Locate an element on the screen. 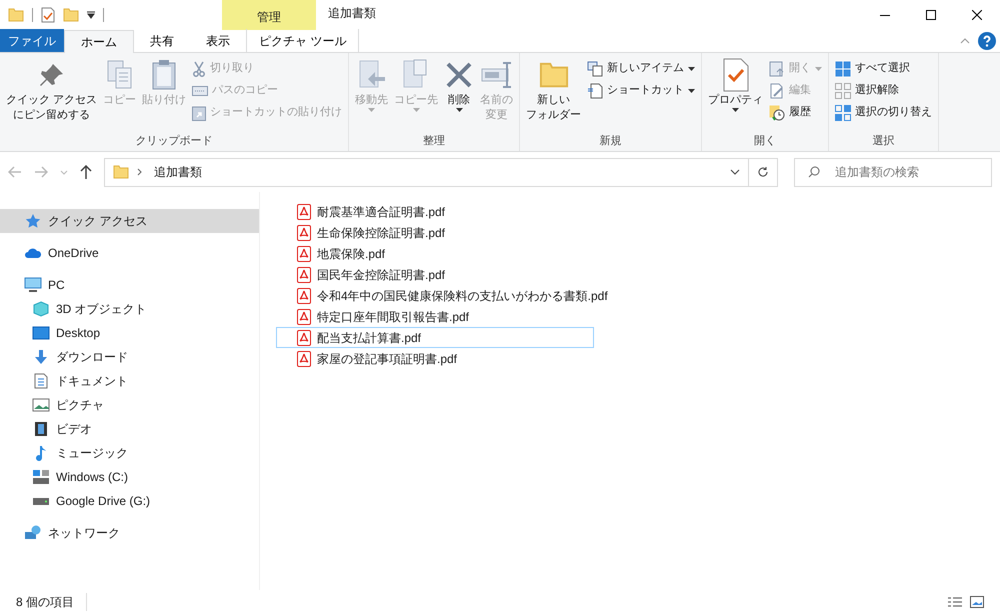 This screenshot has height=613, width=1000. select-all-icon is located at coordinates (843, 68).